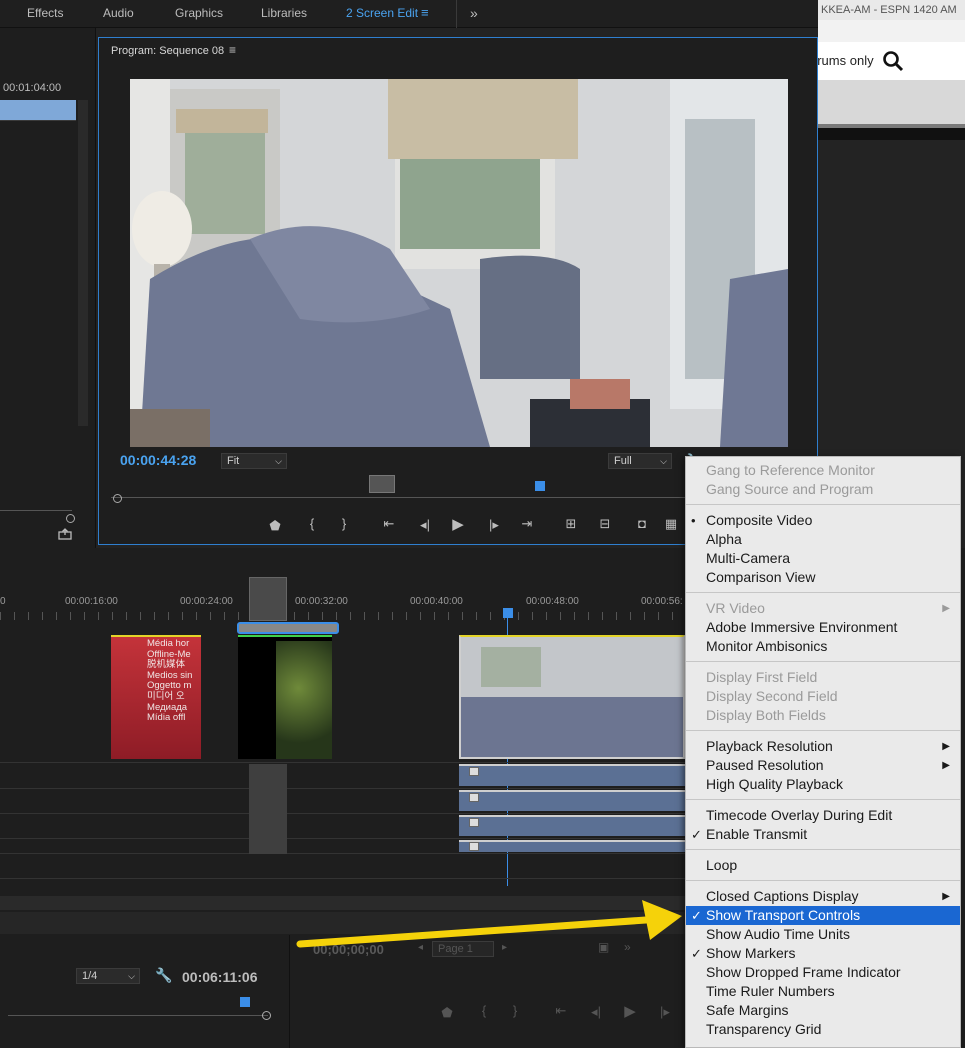 The height and width of the screenshot is (1048, 965). Describe the element at coordinates (552, 601) in the screenshot. I see `ruler-label: 00:00:48:00` at that location.